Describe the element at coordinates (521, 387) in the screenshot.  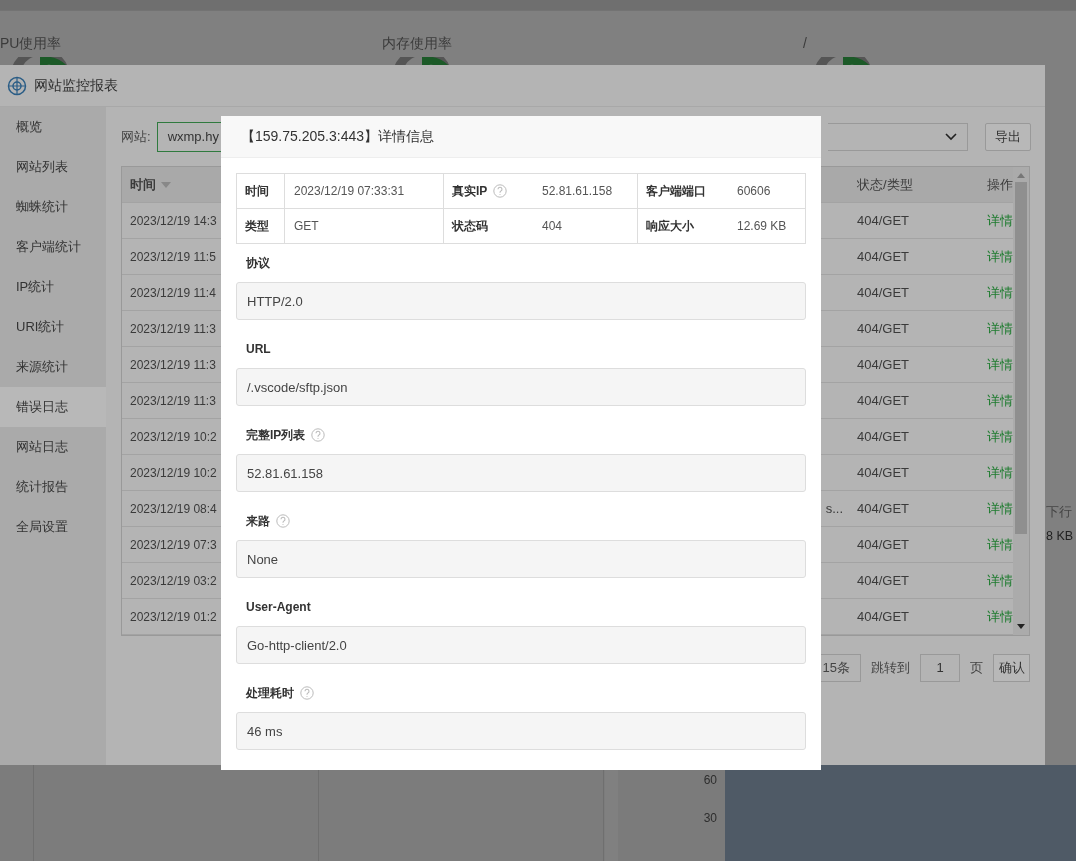
I see `readonly-field: /.vscode/sftp.json` at that location.